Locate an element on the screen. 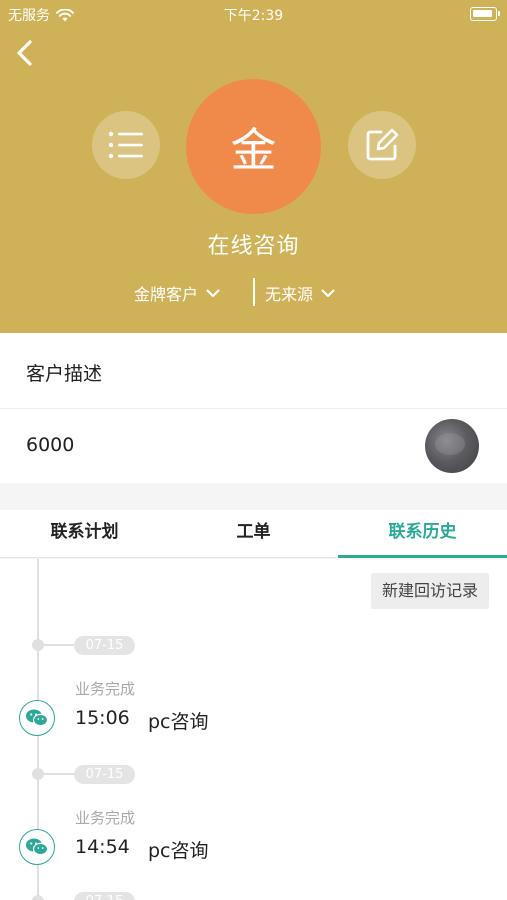 This screenshot has height=900, width=507. customer-tags: 金牌客户 无来源 is located at coordinates (253, 292).